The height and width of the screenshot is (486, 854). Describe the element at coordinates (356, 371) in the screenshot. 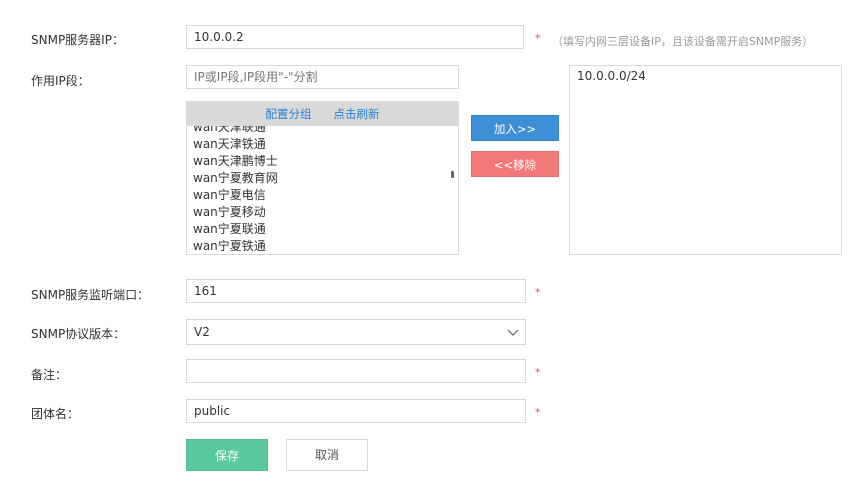

I see `remark-input` at that location.